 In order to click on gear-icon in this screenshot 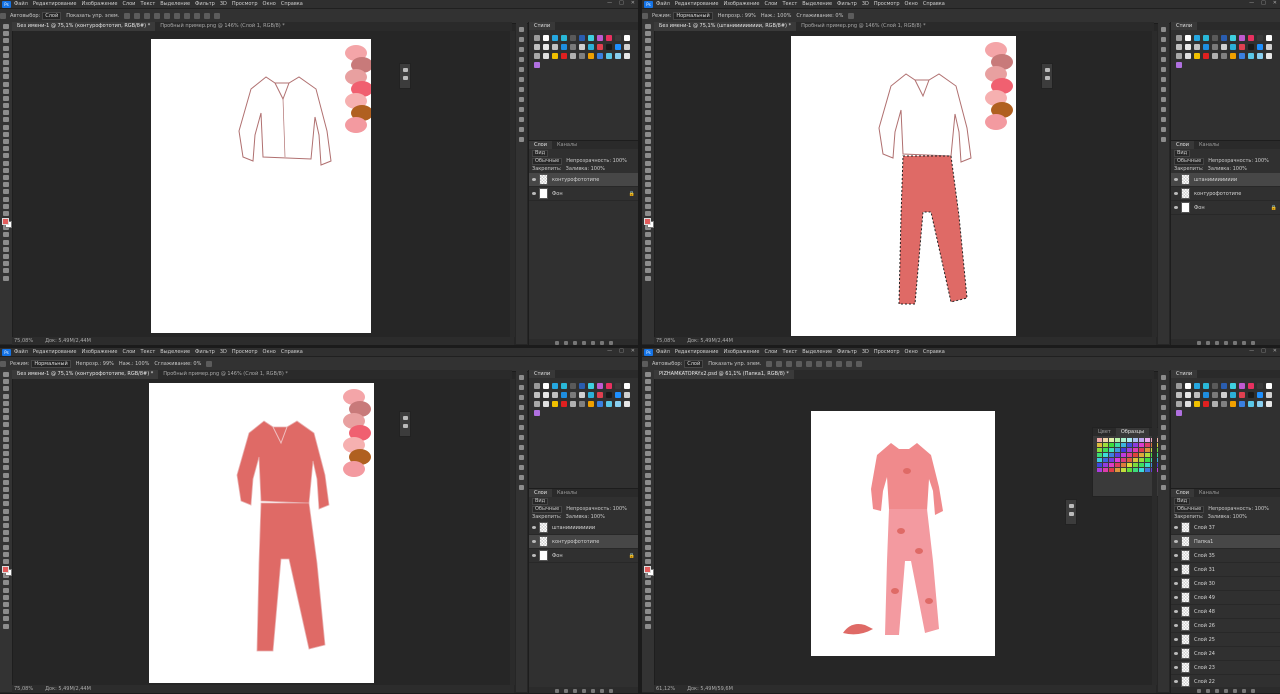, I will do `click(851, 16)`.